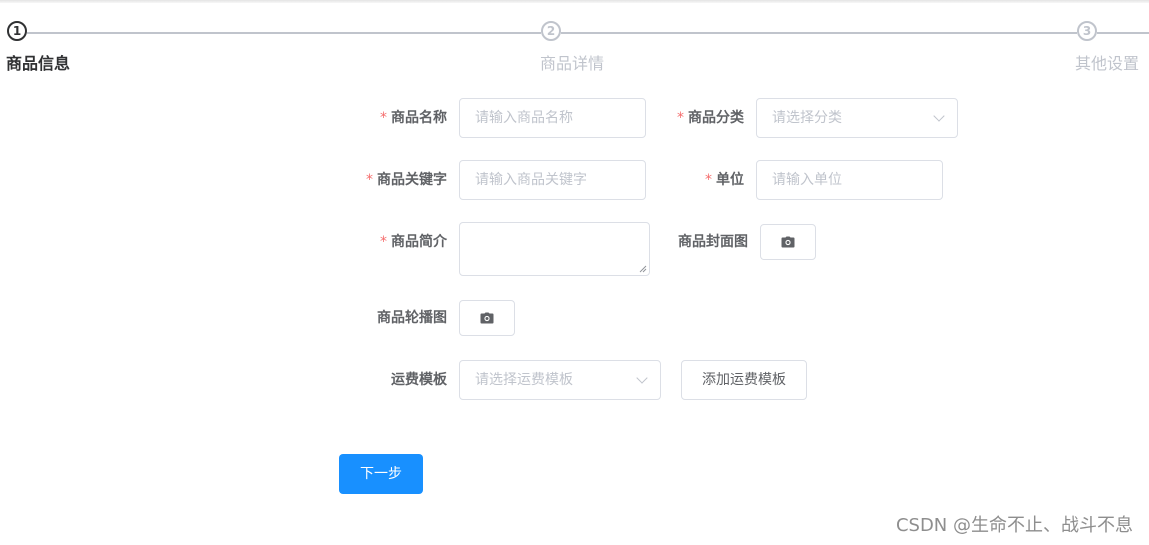  I want to click on product-intro-textarea, so click(554, 249).